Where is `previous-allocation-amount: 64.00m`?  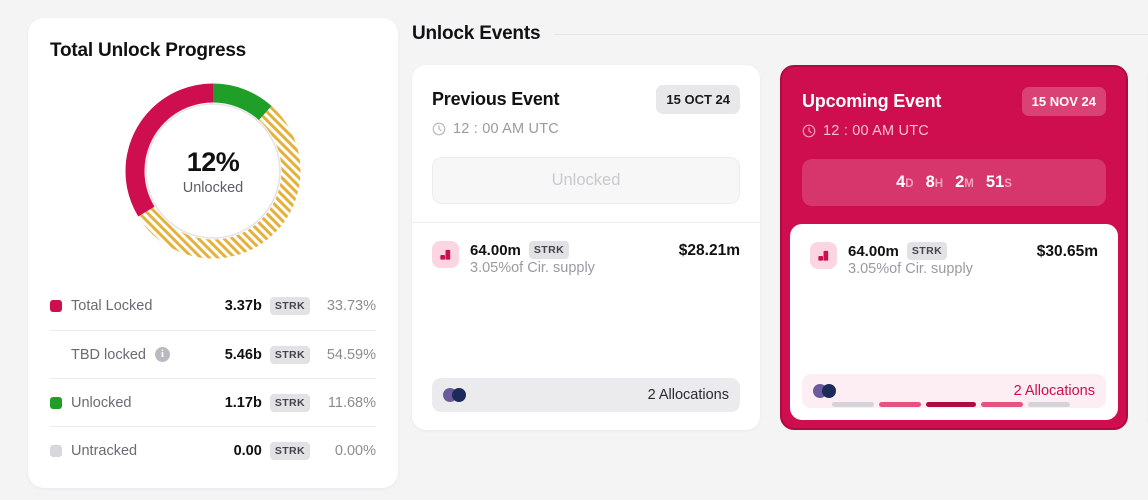 previous-allocation-amount: 64.00m is located at coordinates (495, 250).